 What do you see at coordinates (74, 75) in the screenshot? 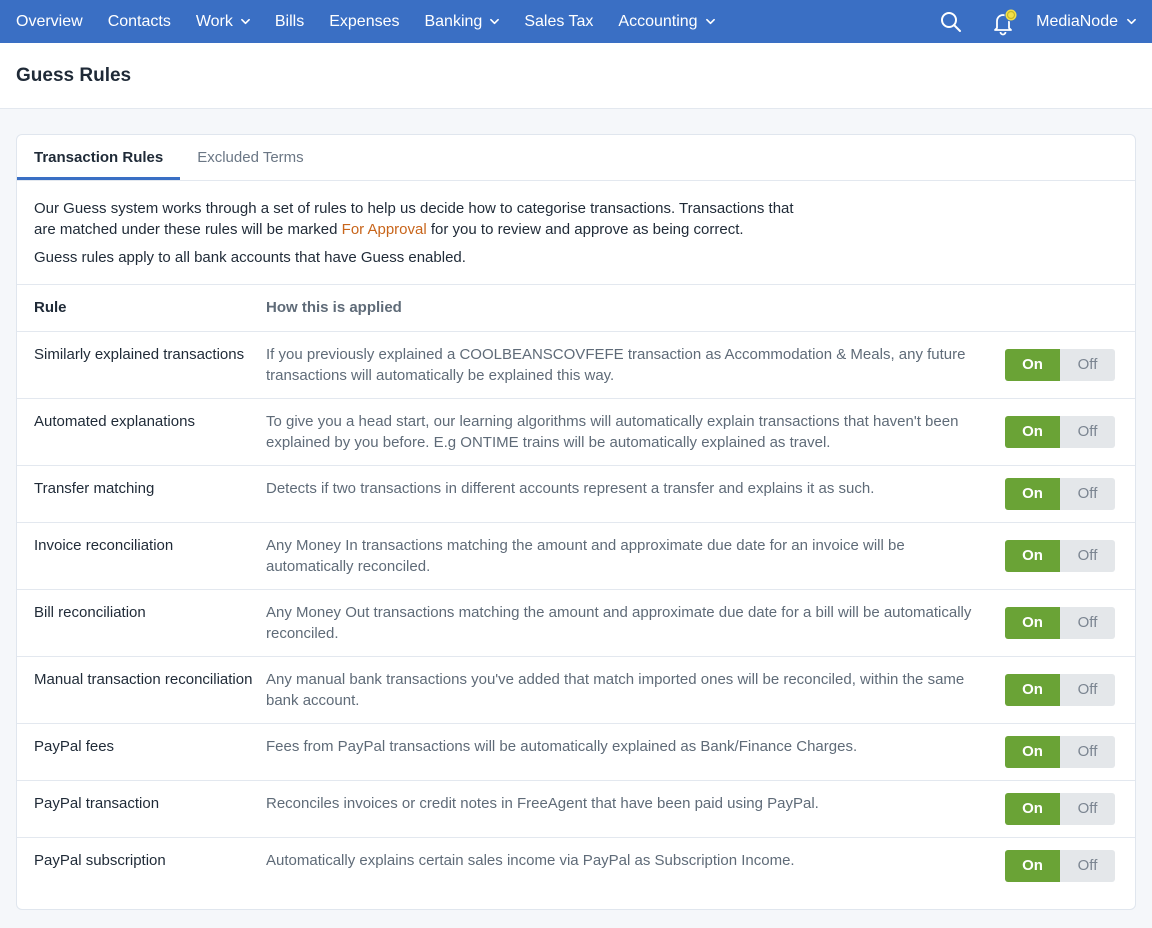
I see `page-title: Guess Rules` at bounding box center [74, 75].